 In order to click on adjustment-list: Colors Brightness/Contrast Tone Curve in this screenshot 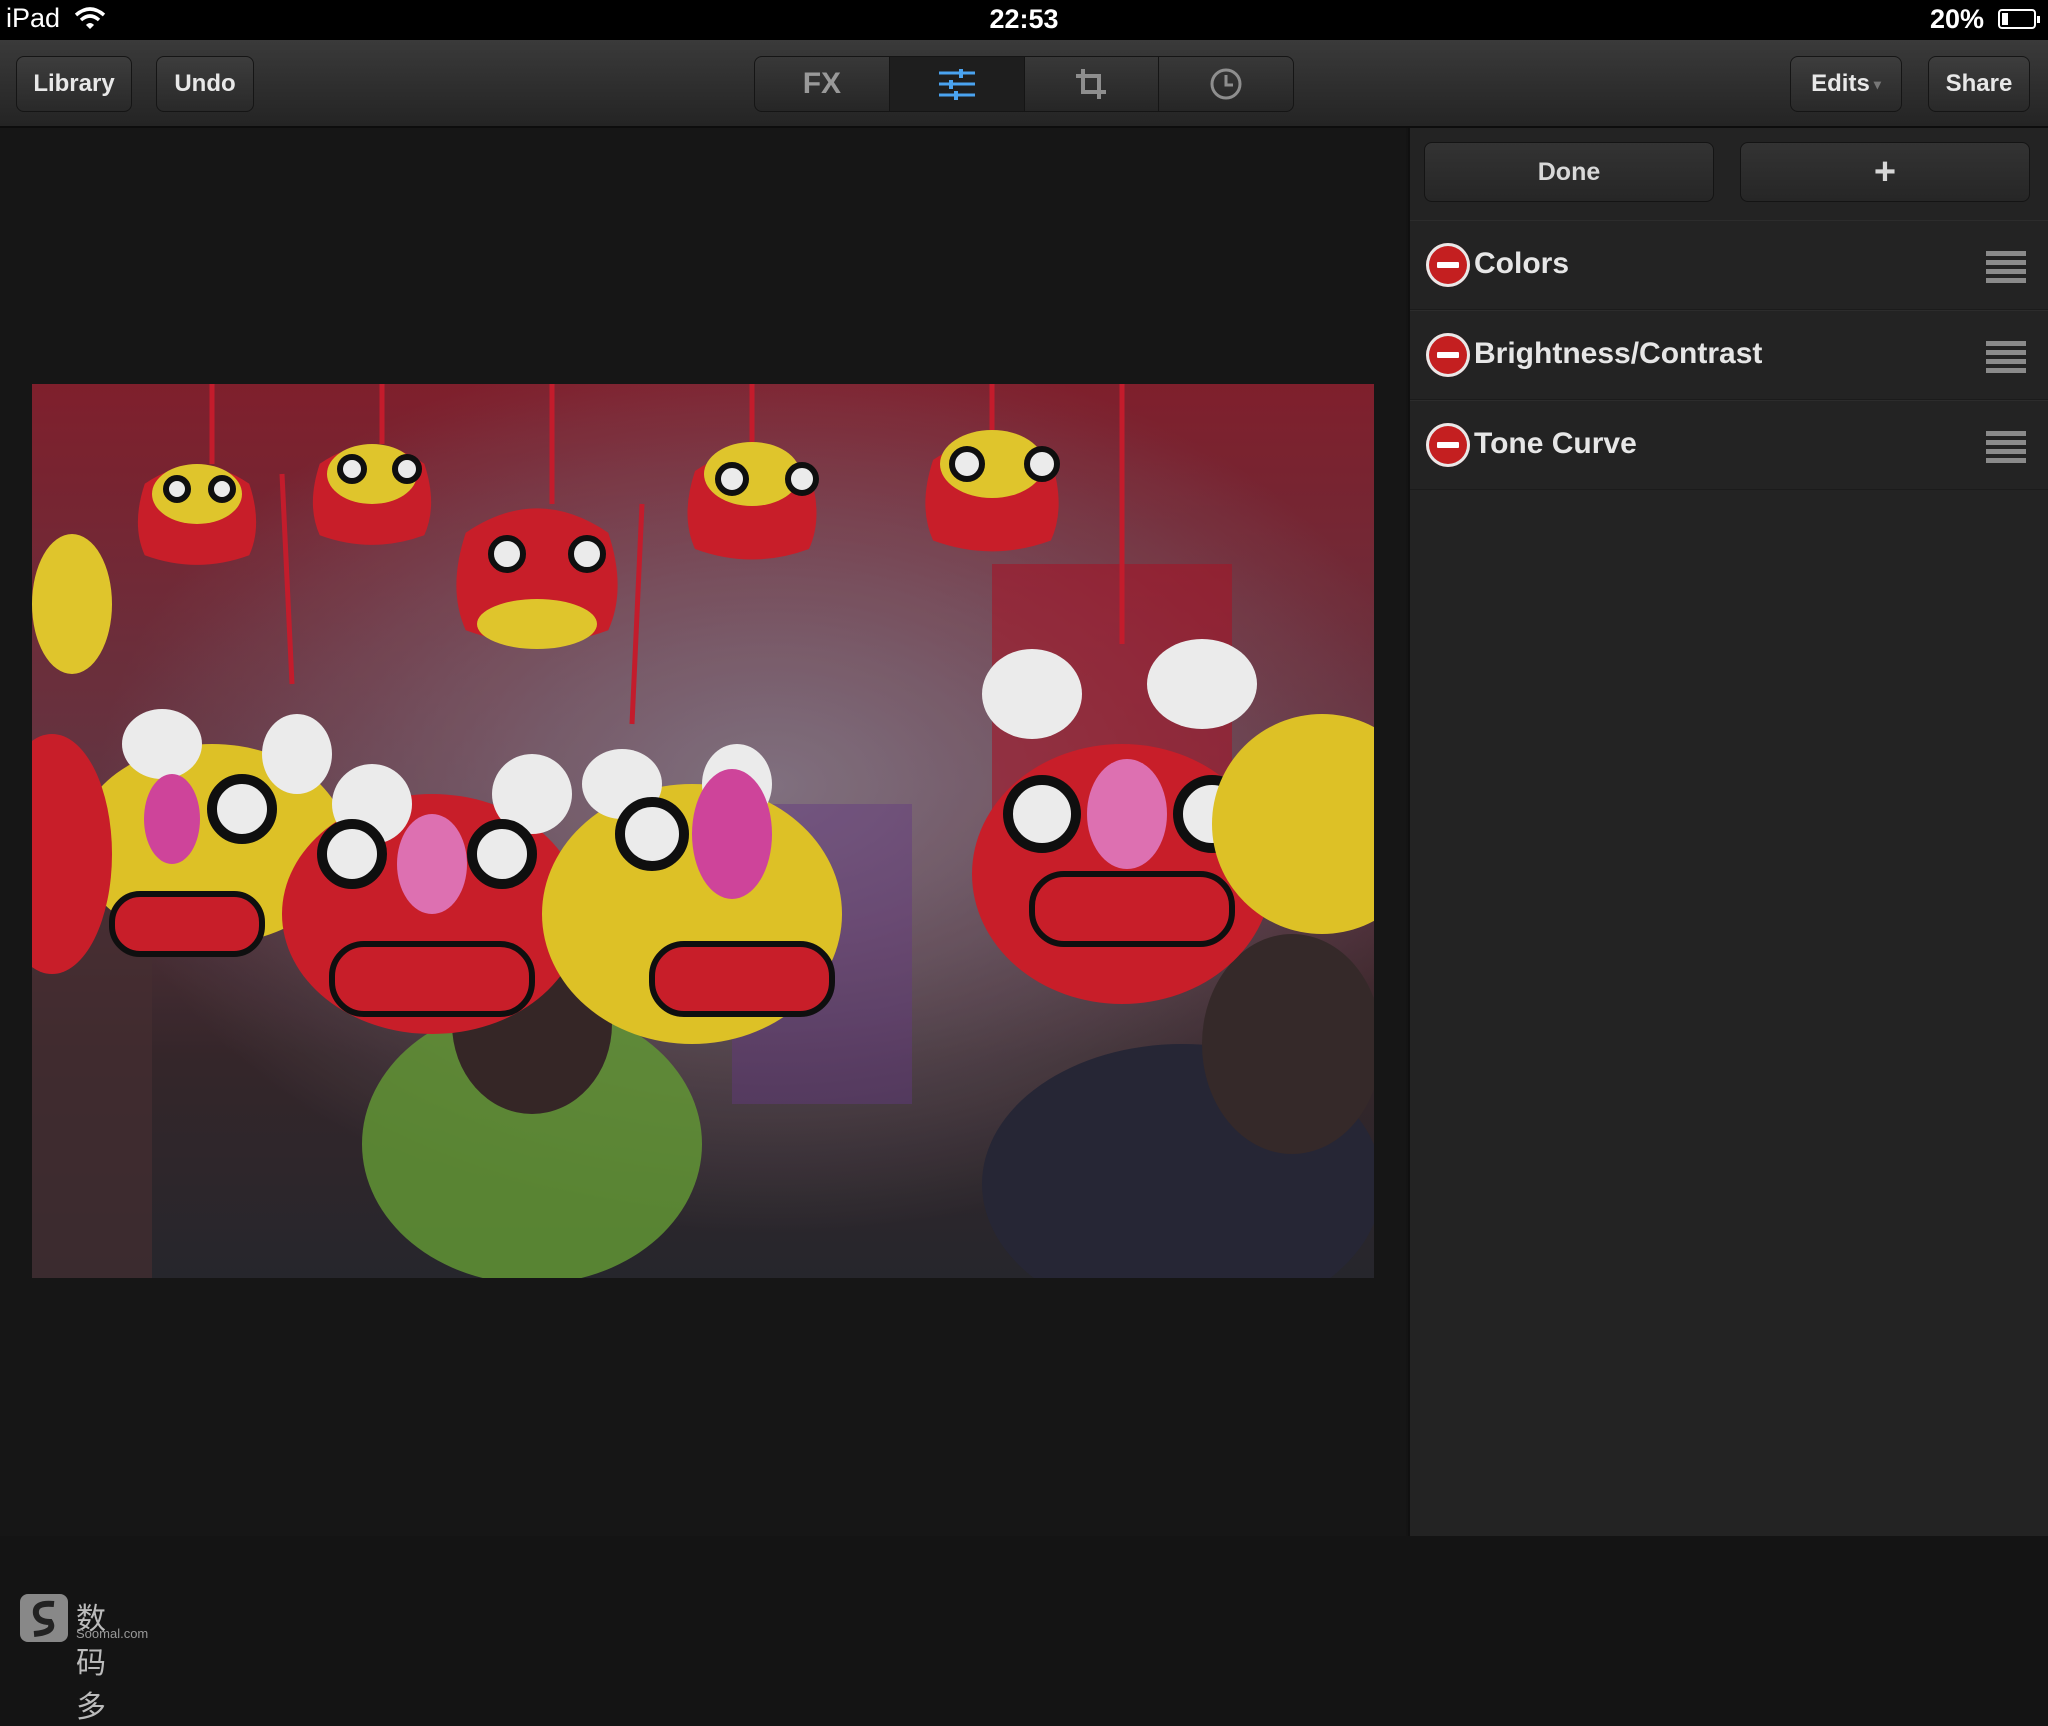, I will do `click(1729, 355)`.